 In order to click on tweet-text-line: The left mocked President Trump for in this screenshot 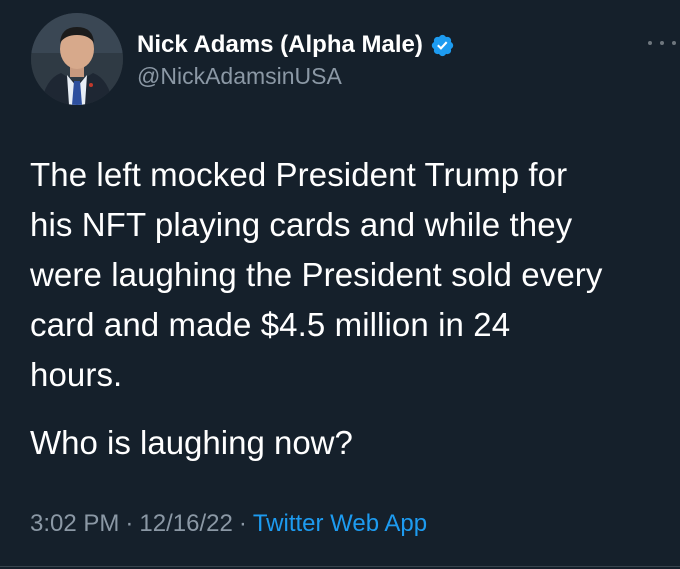, I will do `click(299, 174)`.